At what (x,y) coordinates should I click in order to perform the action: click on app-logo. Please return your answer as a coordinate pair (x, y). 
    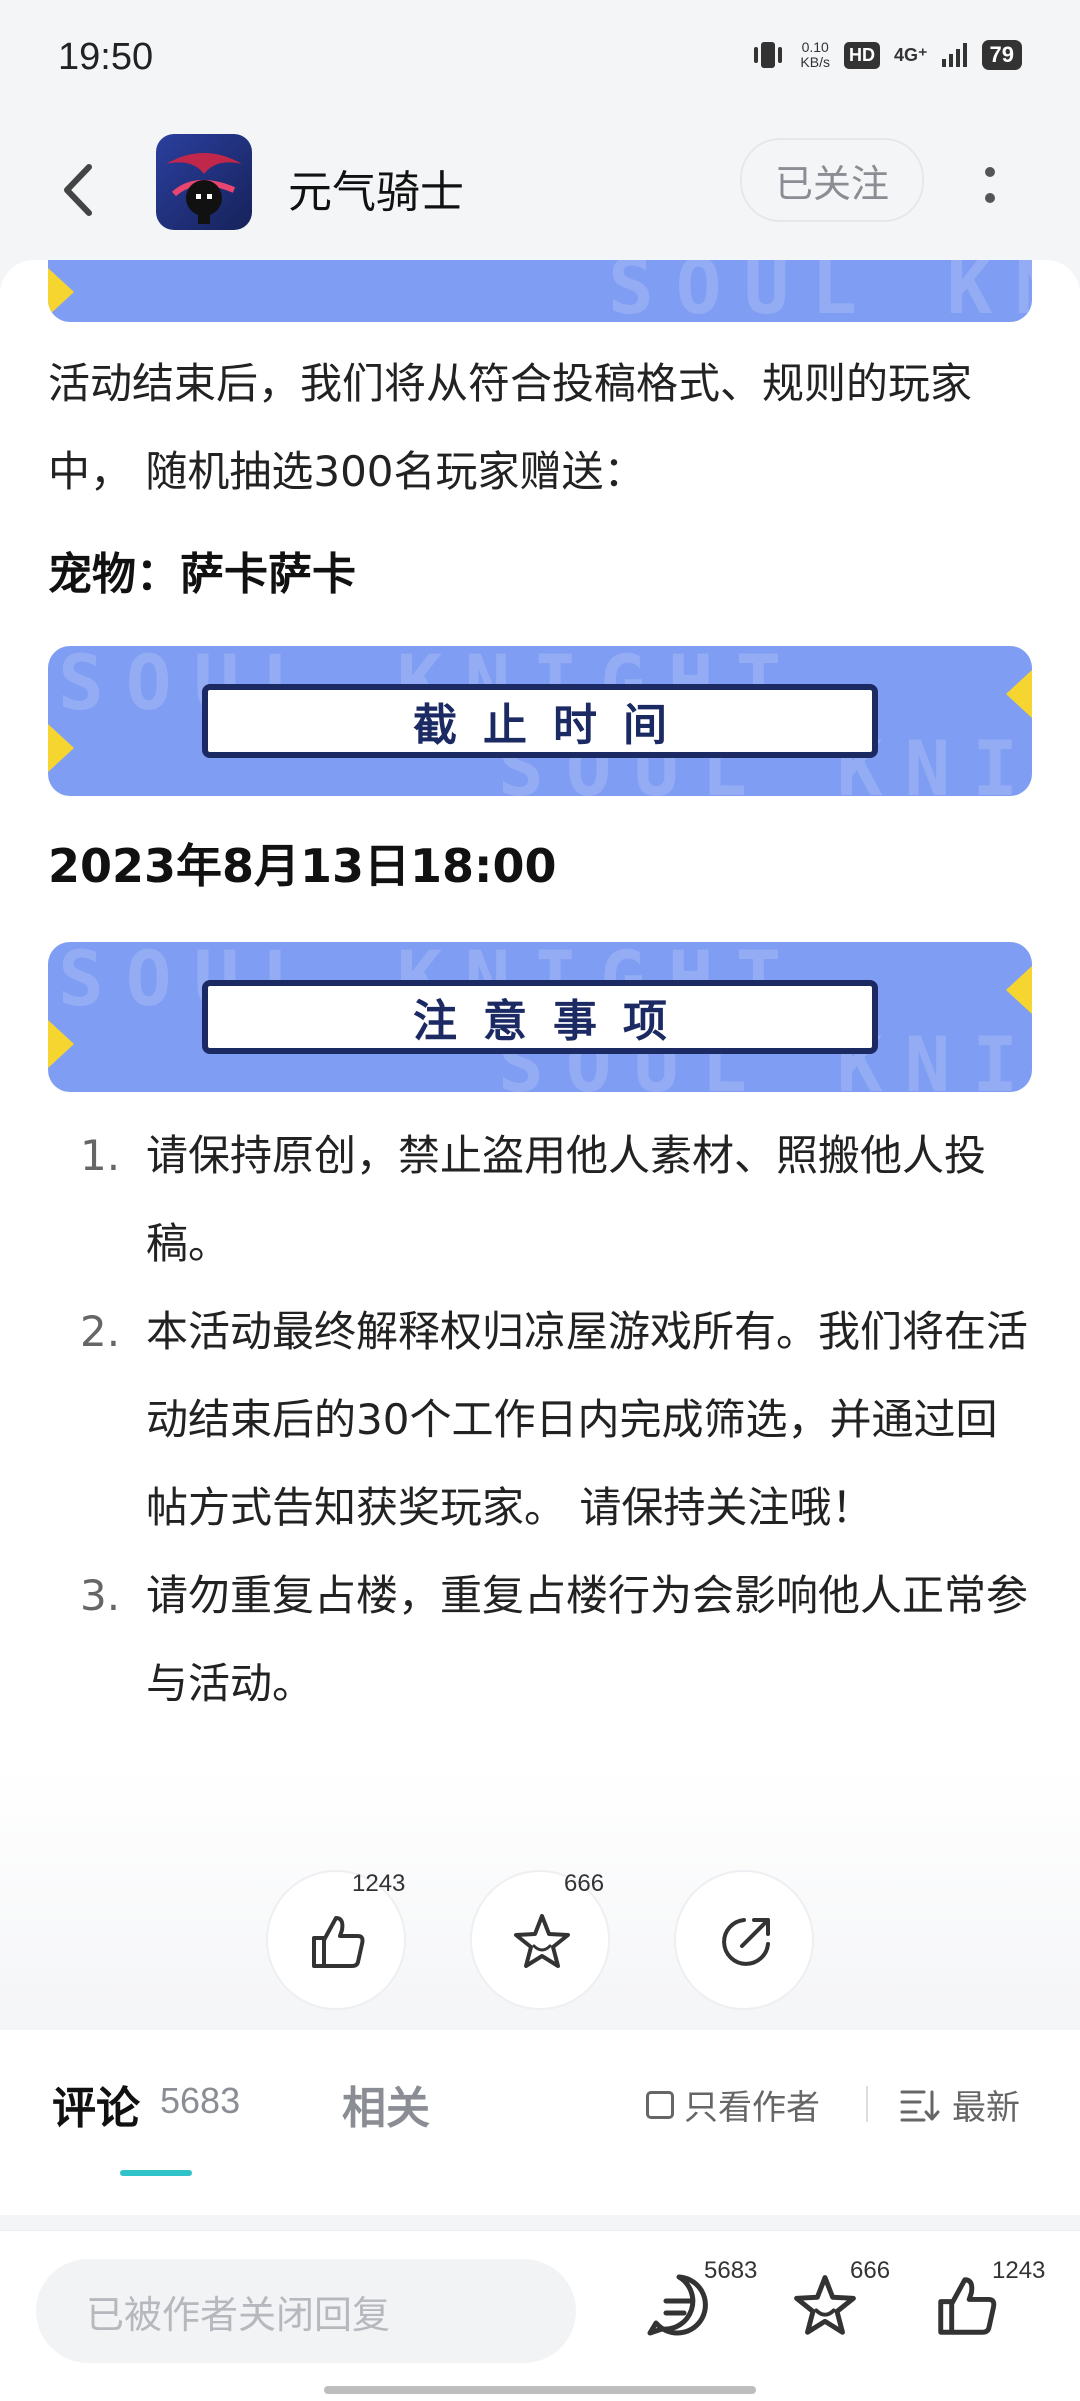
    Looking at the image, I should click on (204, 182).